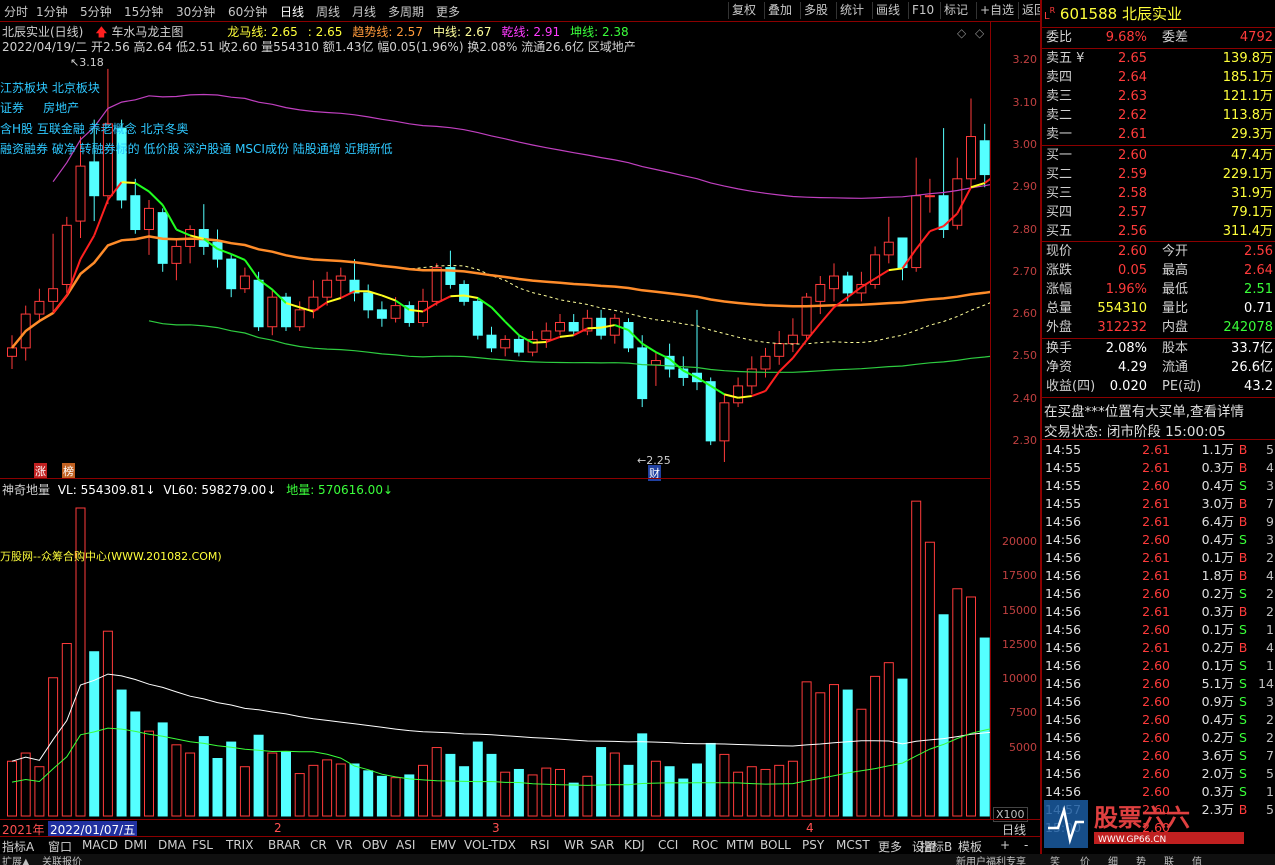 Image resolution: width=1275 pixels, height=865 pixels. What do you see at coordinates (1132, 212) in the screenshot?
I see `bids-price: 2.57` at bounding box center [1132, 212].